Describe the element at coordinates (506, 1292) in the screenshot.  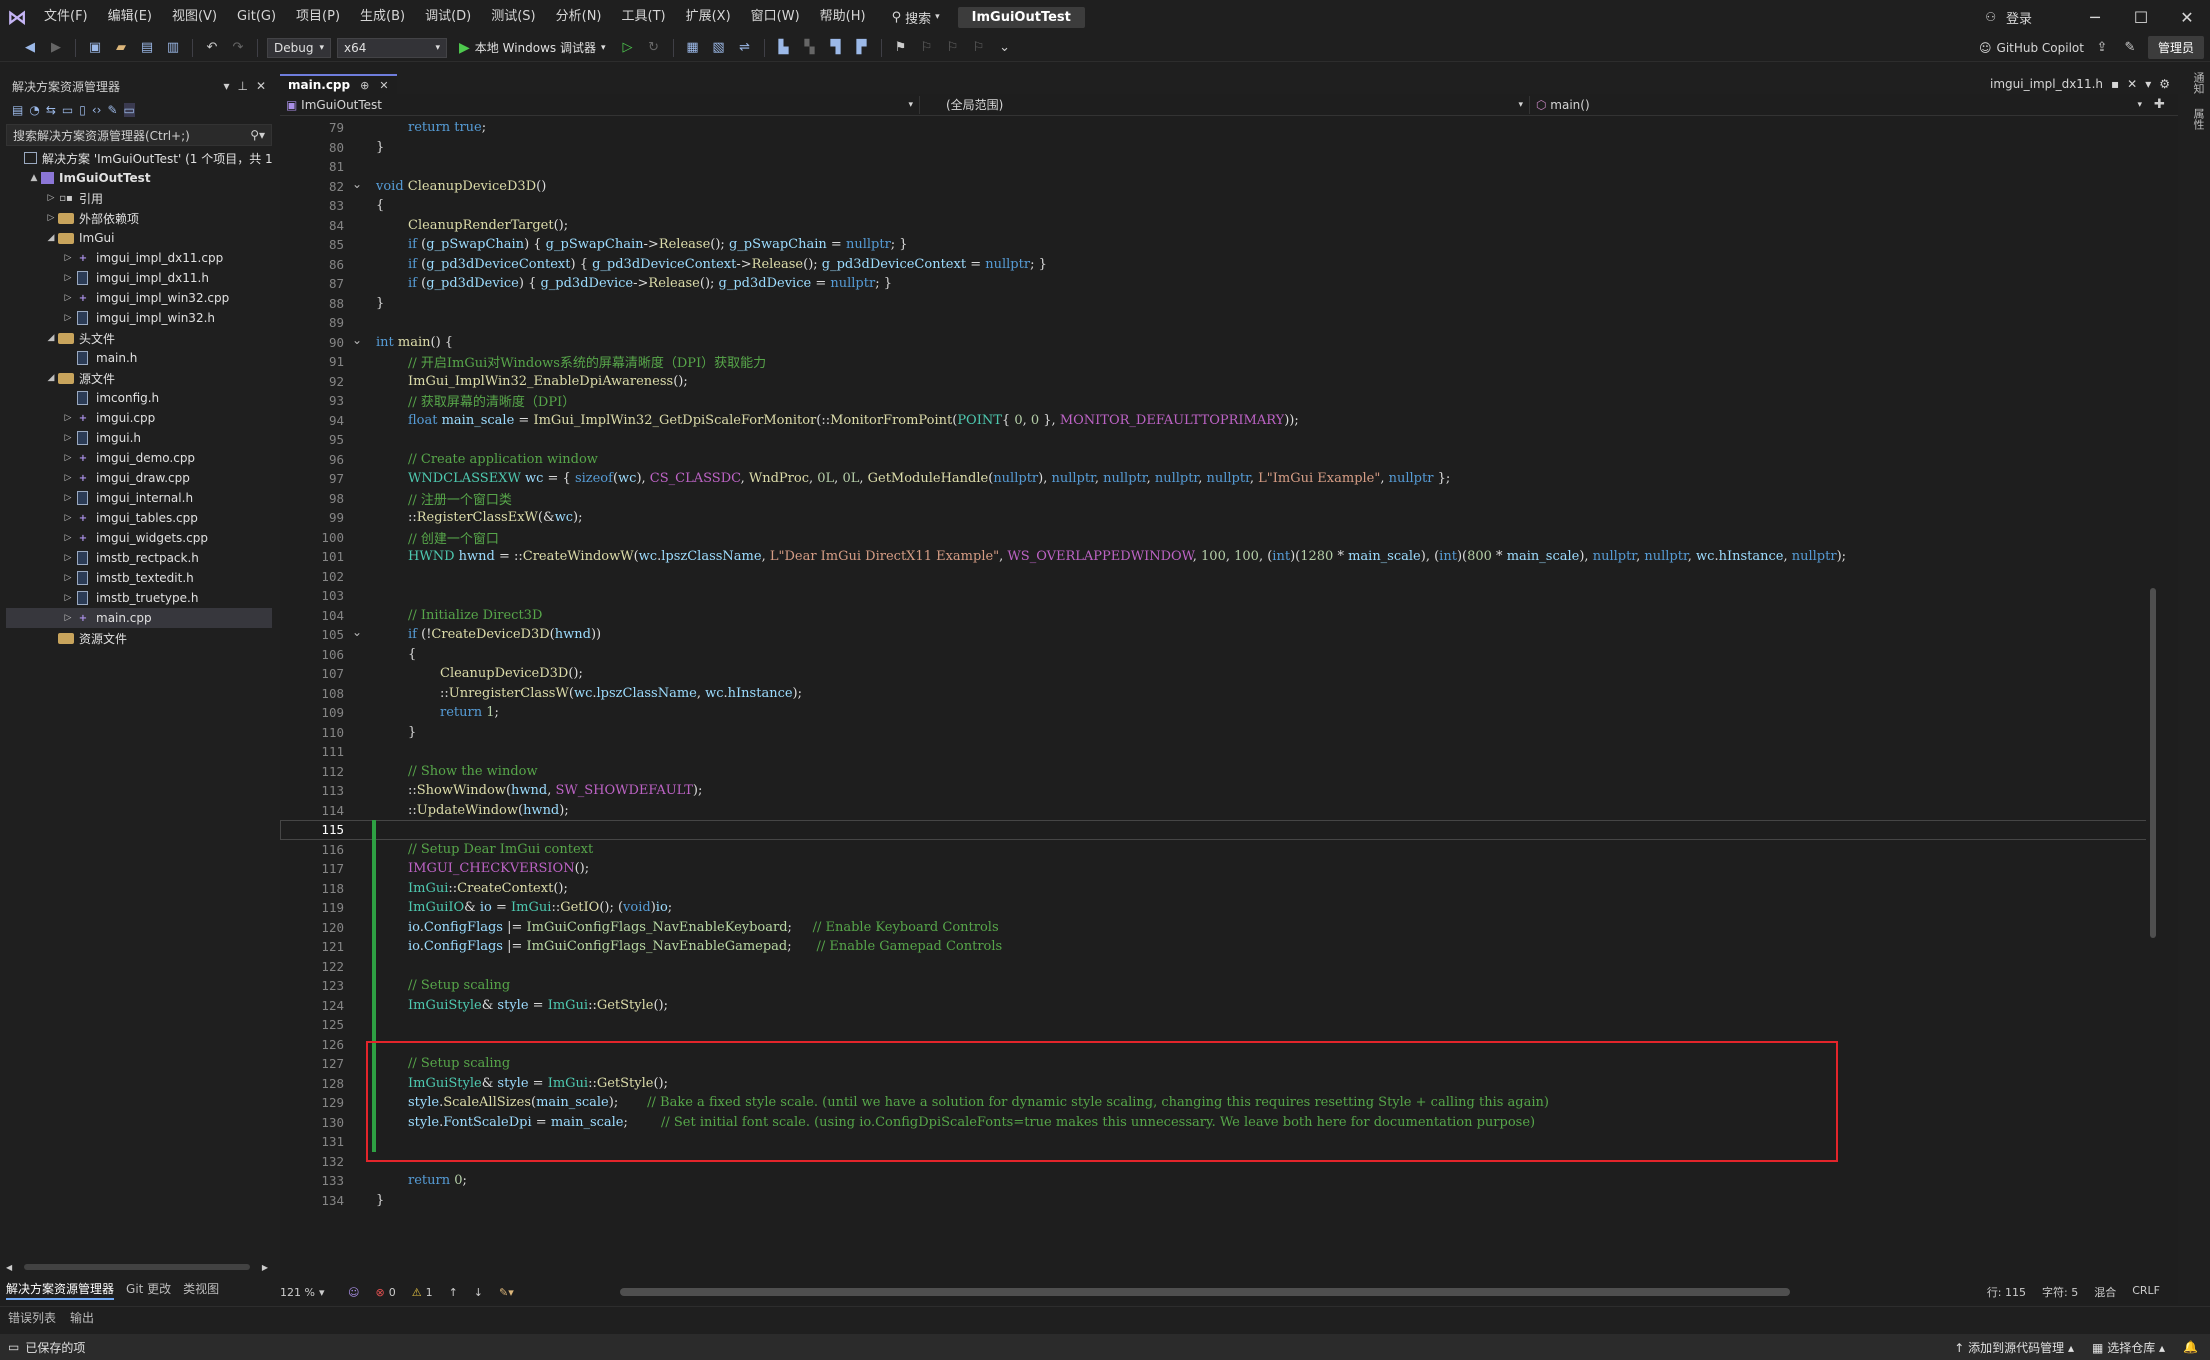
I see `code-cleanup-icon: ✎▾` at that location.